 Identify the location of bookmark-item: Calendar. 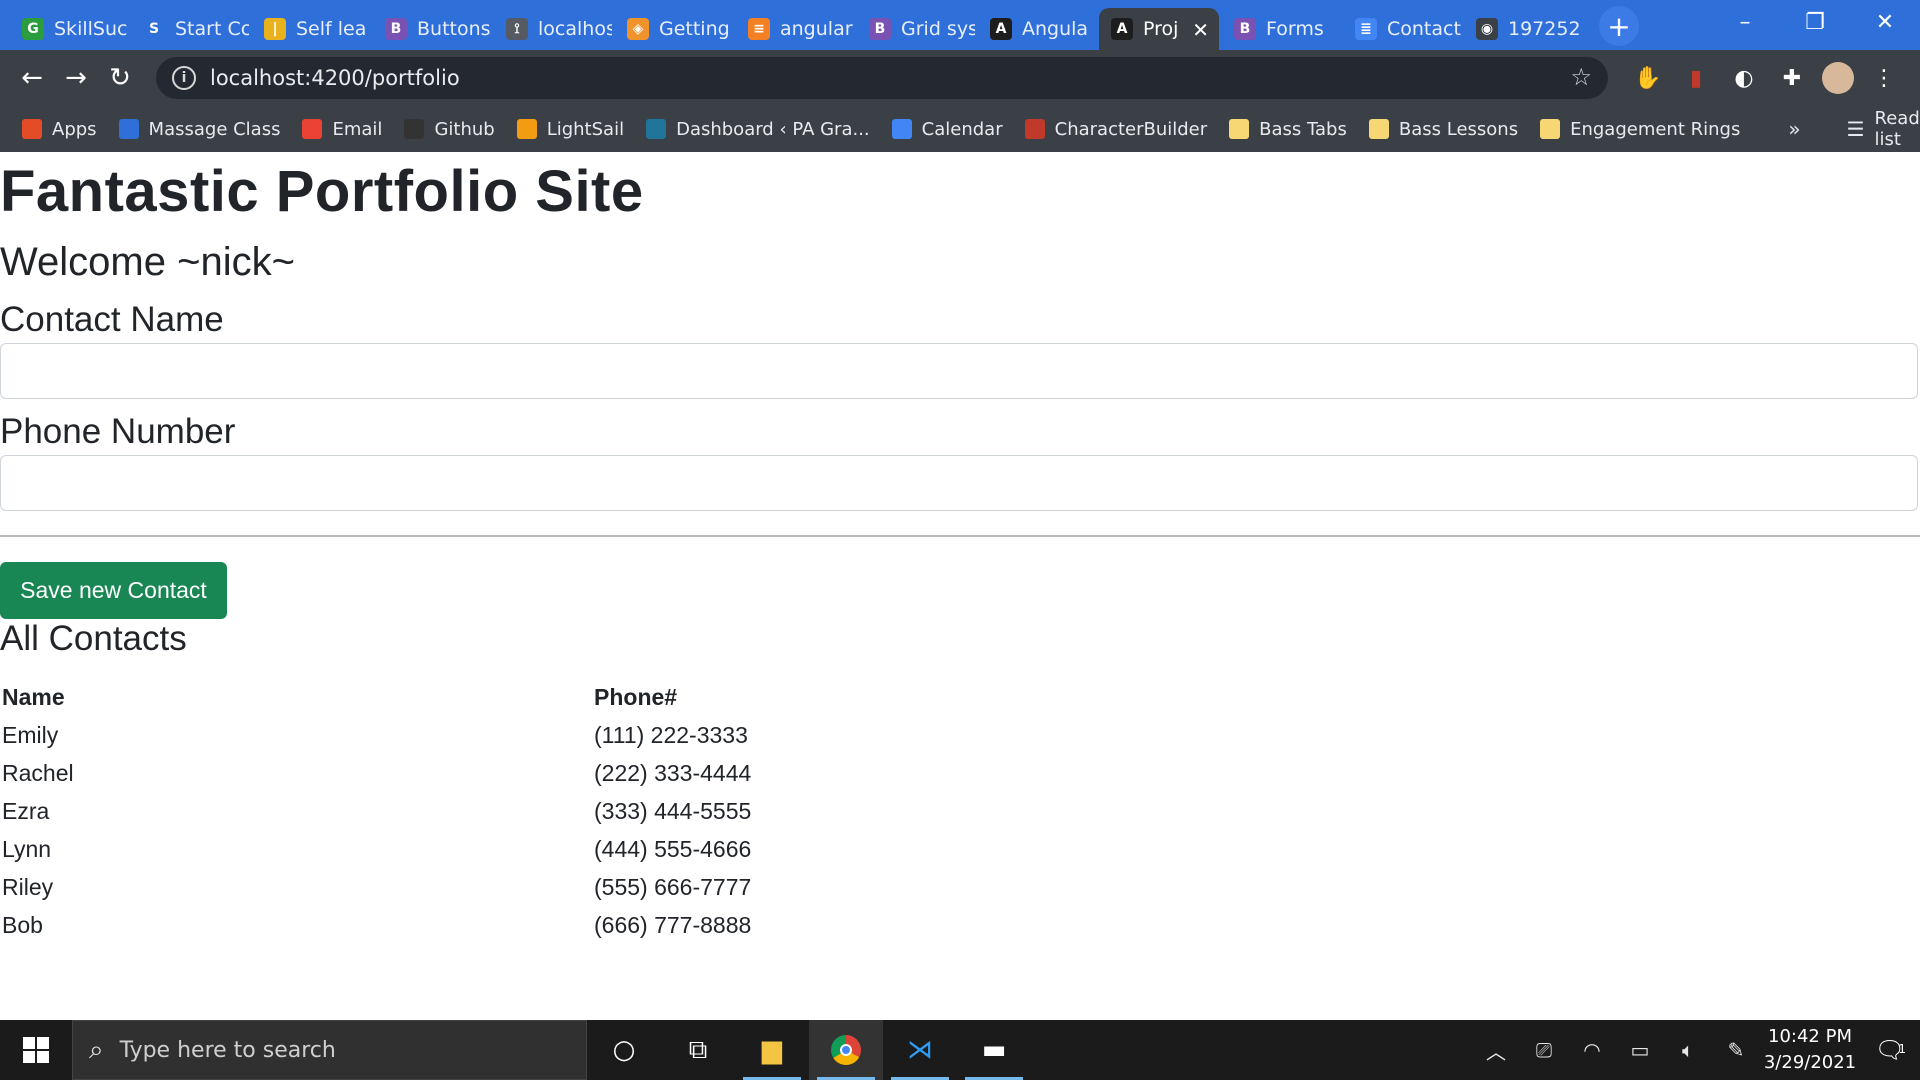
(947, 129).